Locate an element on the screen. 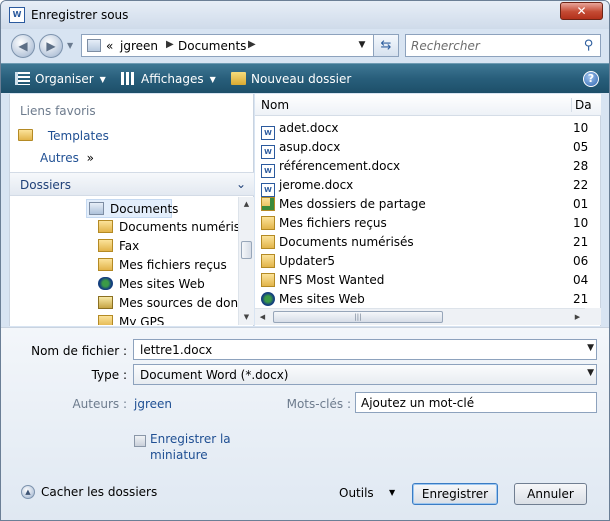 The width and height of the screenshot is (610, 521). authors-value: jgreen is located at coordinates (153, 404).